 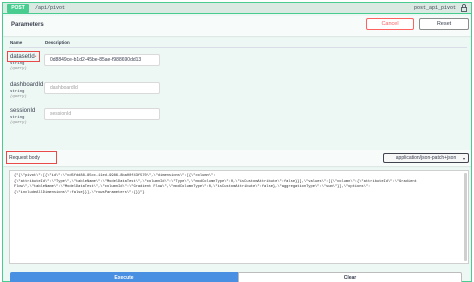 I want to click on param-name-sessionid: sessionId, so click(x=23, y=111).